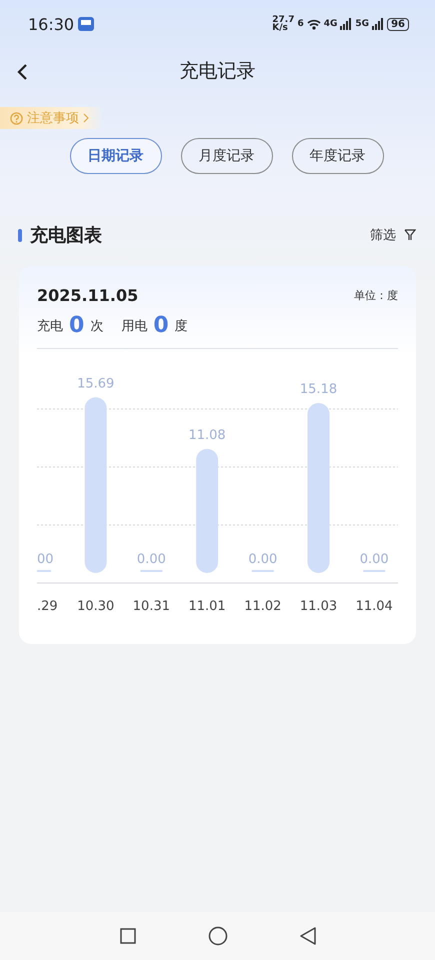  I want to click on unit-label: 单位：度, so click(376, 295).